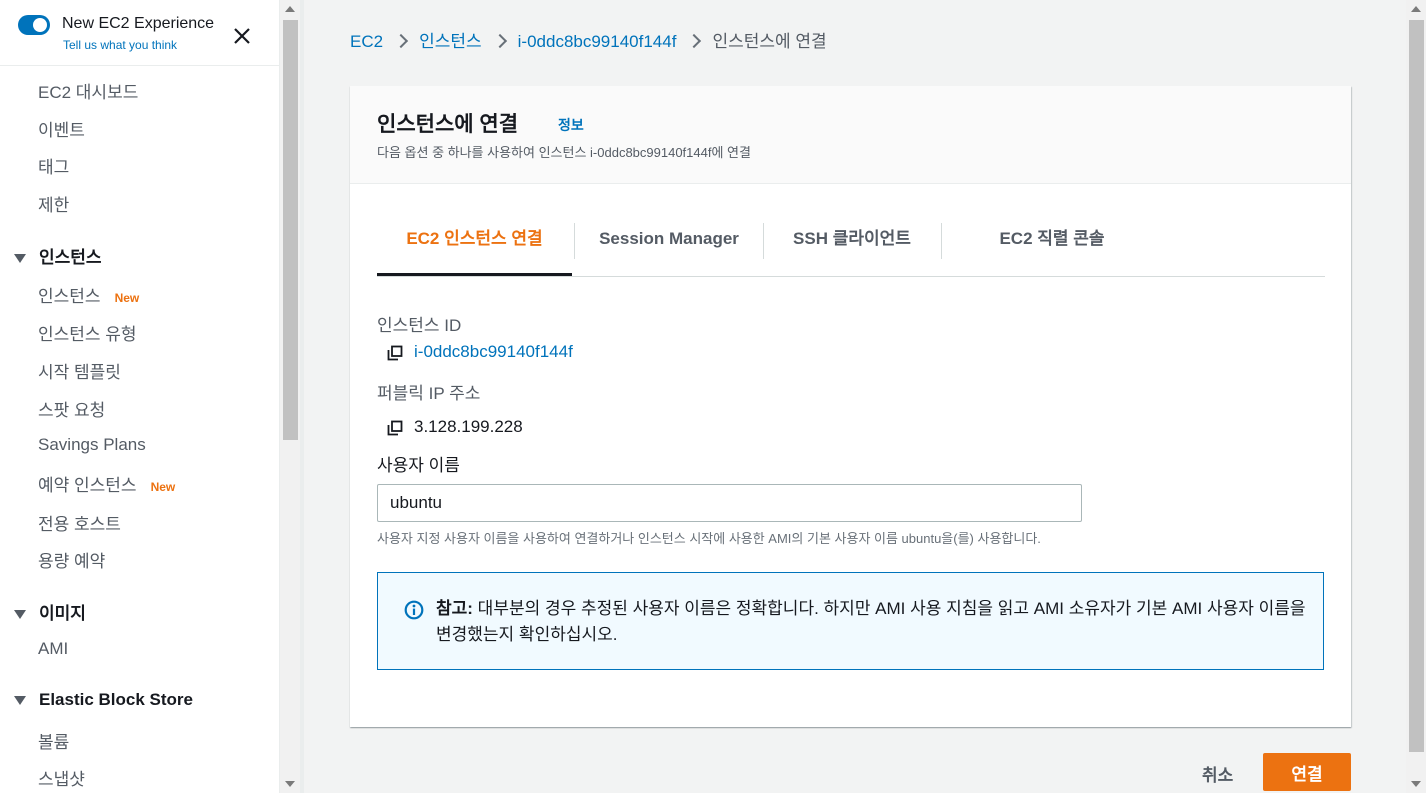 The image size is (1426, 793). Describe the element at coordinates (53, 165) in the screenshot. I see `sidebar-item-tags: 태그` at that location.